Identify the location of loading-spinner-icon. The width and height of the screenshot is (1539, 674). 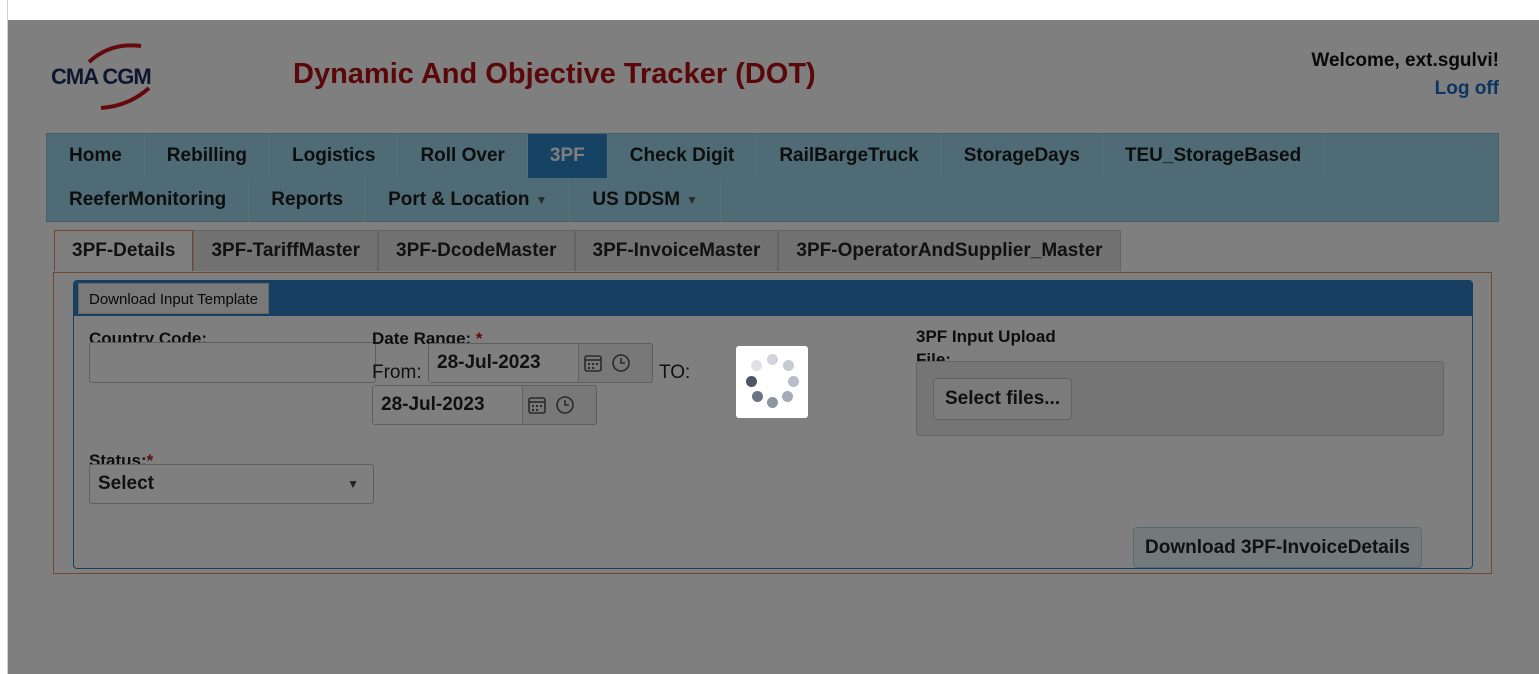
(772, 382).